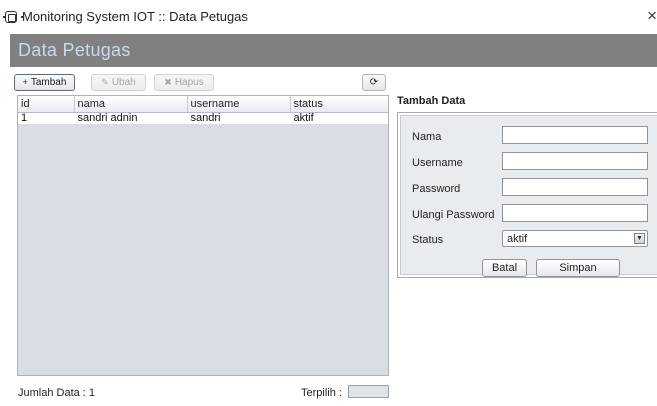  What do you see at coordinates (189, 82) in the screenshot?
I see `delete-button-label: Hapus` at bounding box center [189, 82].